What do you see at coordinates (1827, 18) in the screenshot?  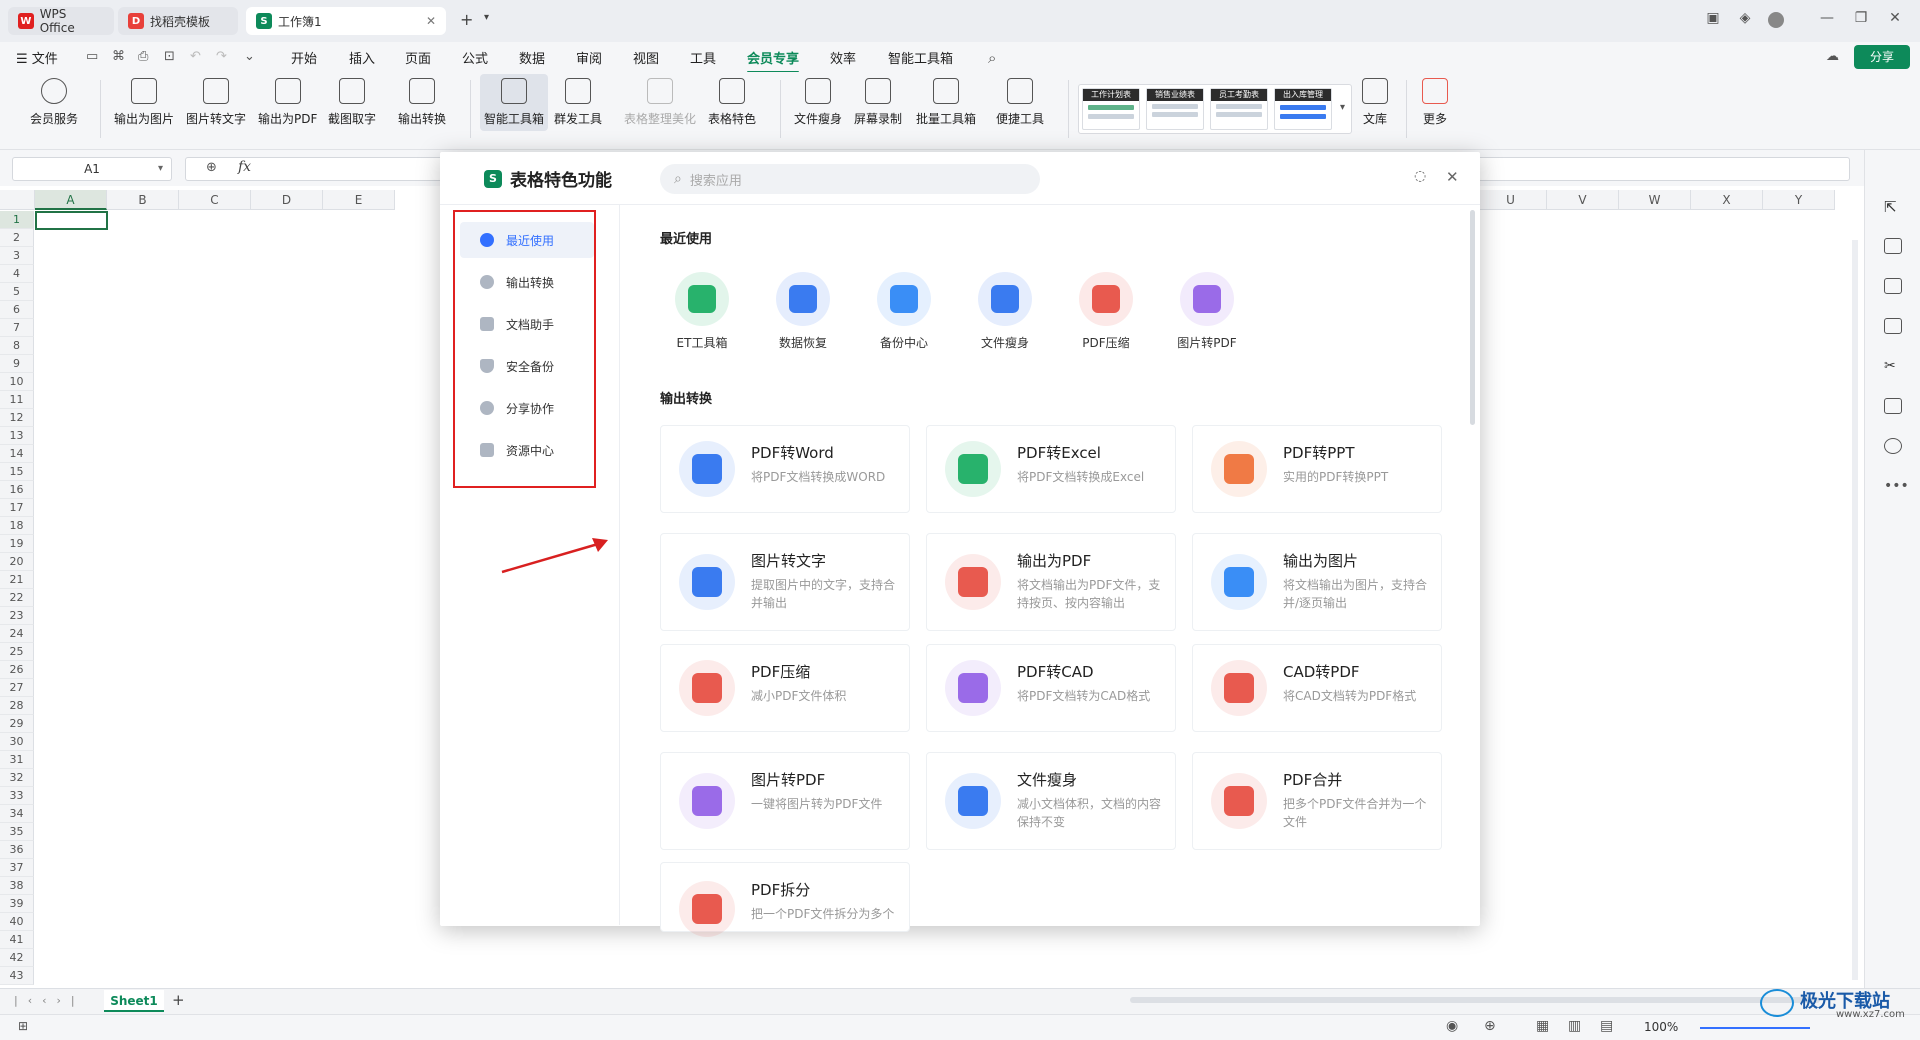 I see `minimize-icon: —` at bounding box center [1827, 18].